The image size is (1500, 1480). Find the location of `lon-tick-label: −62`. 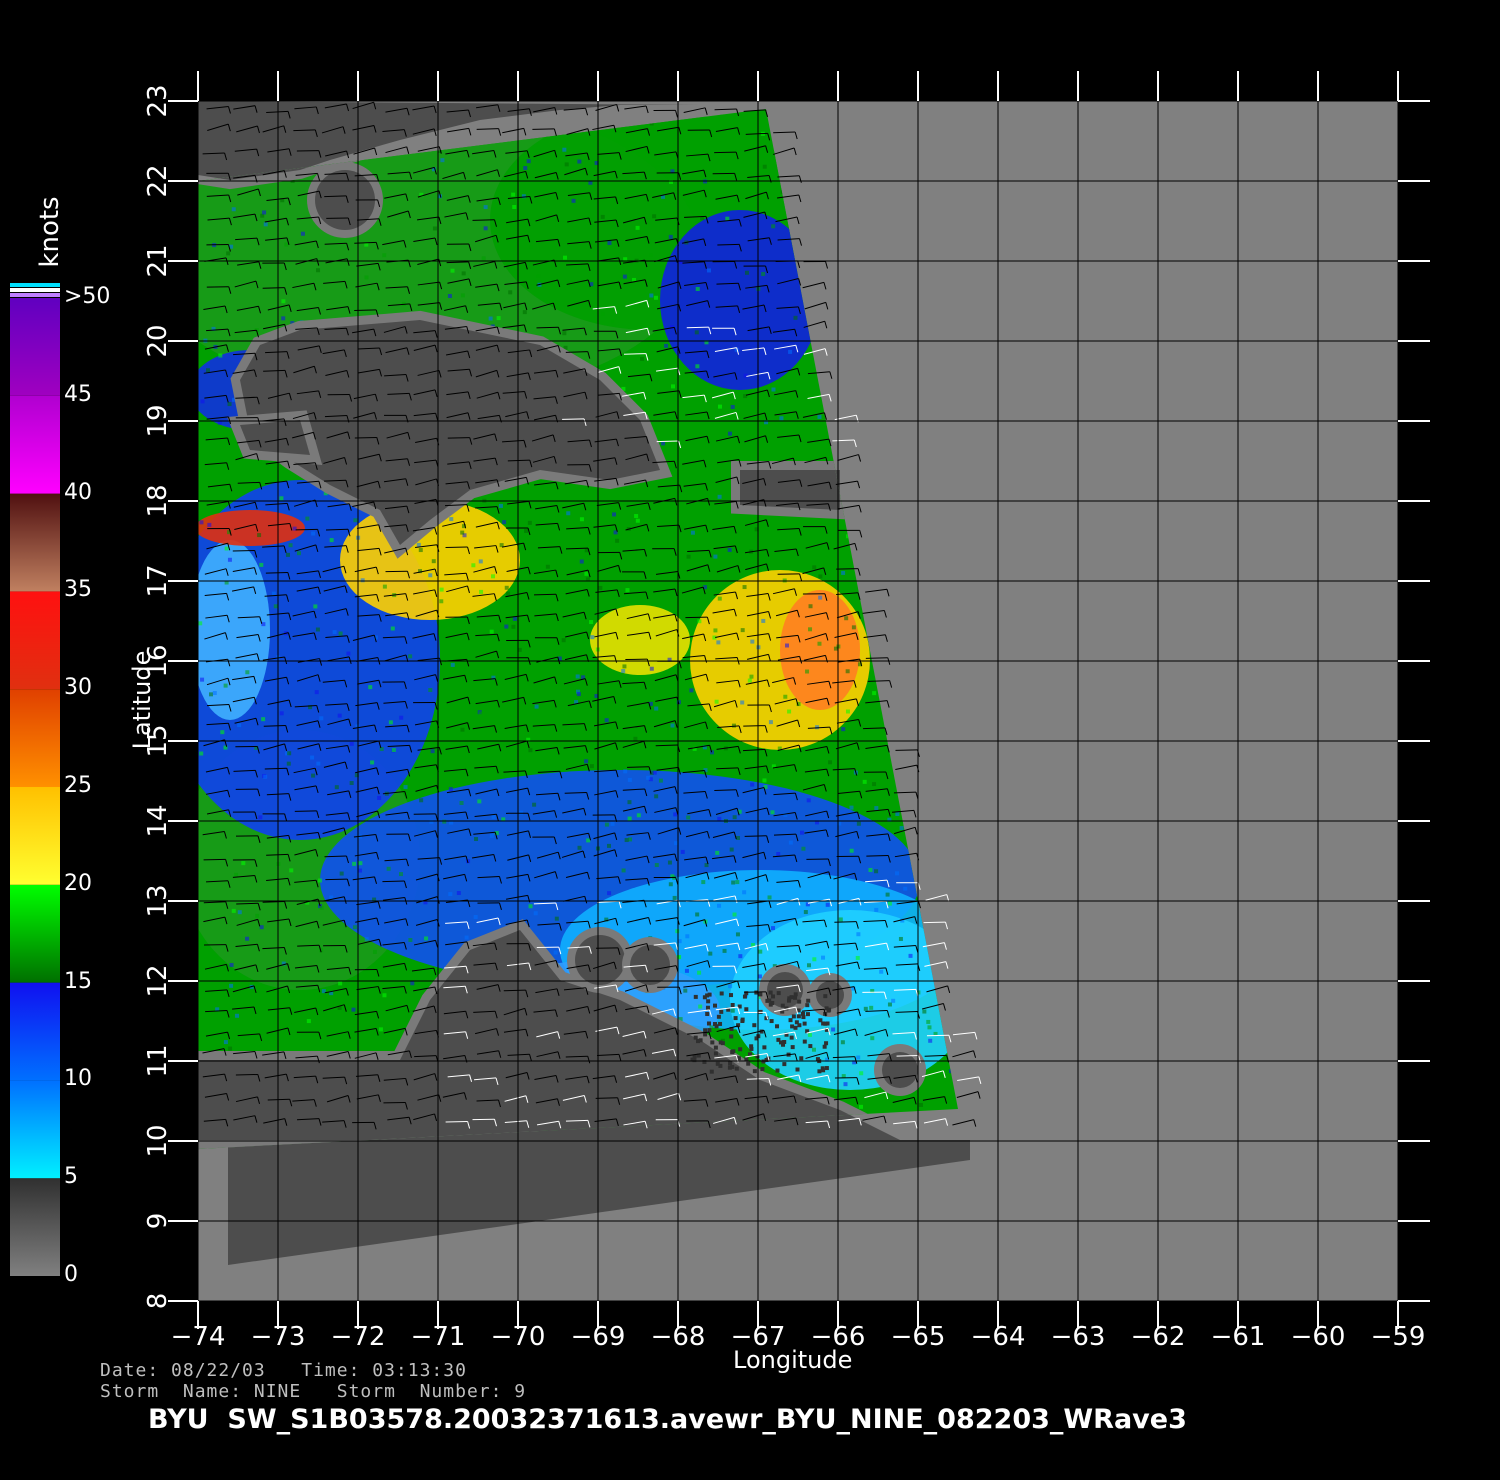

lon-tick-label: −62 is located at coordinates (1158, 1337).